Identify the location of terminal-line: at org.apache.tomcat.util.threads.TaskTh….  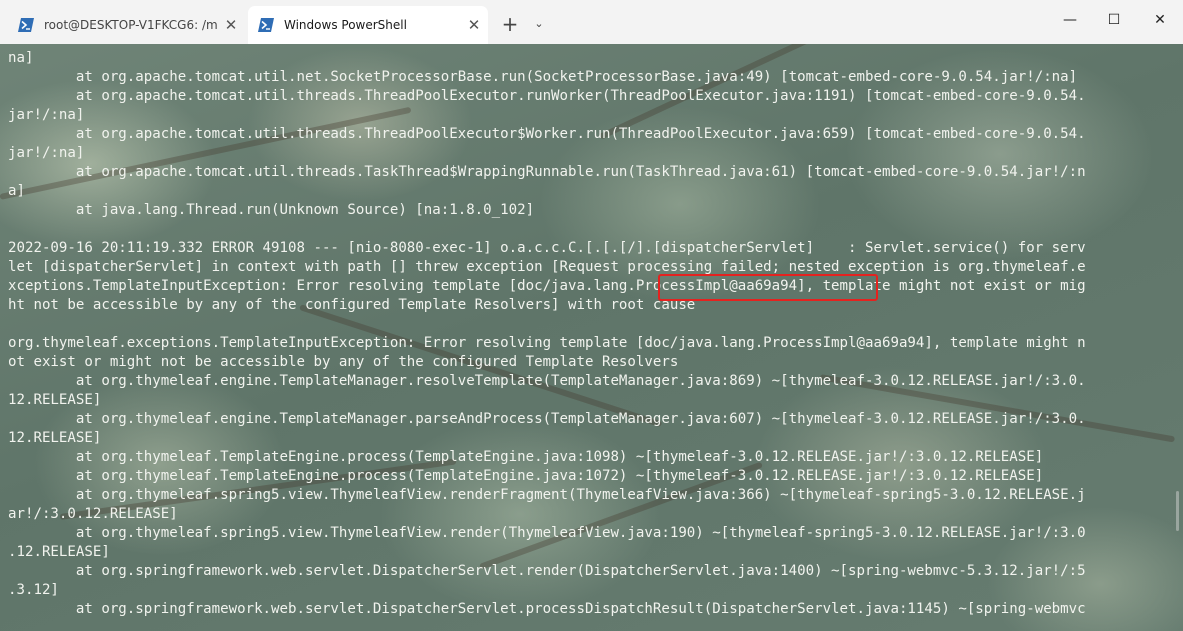
(547, 172).